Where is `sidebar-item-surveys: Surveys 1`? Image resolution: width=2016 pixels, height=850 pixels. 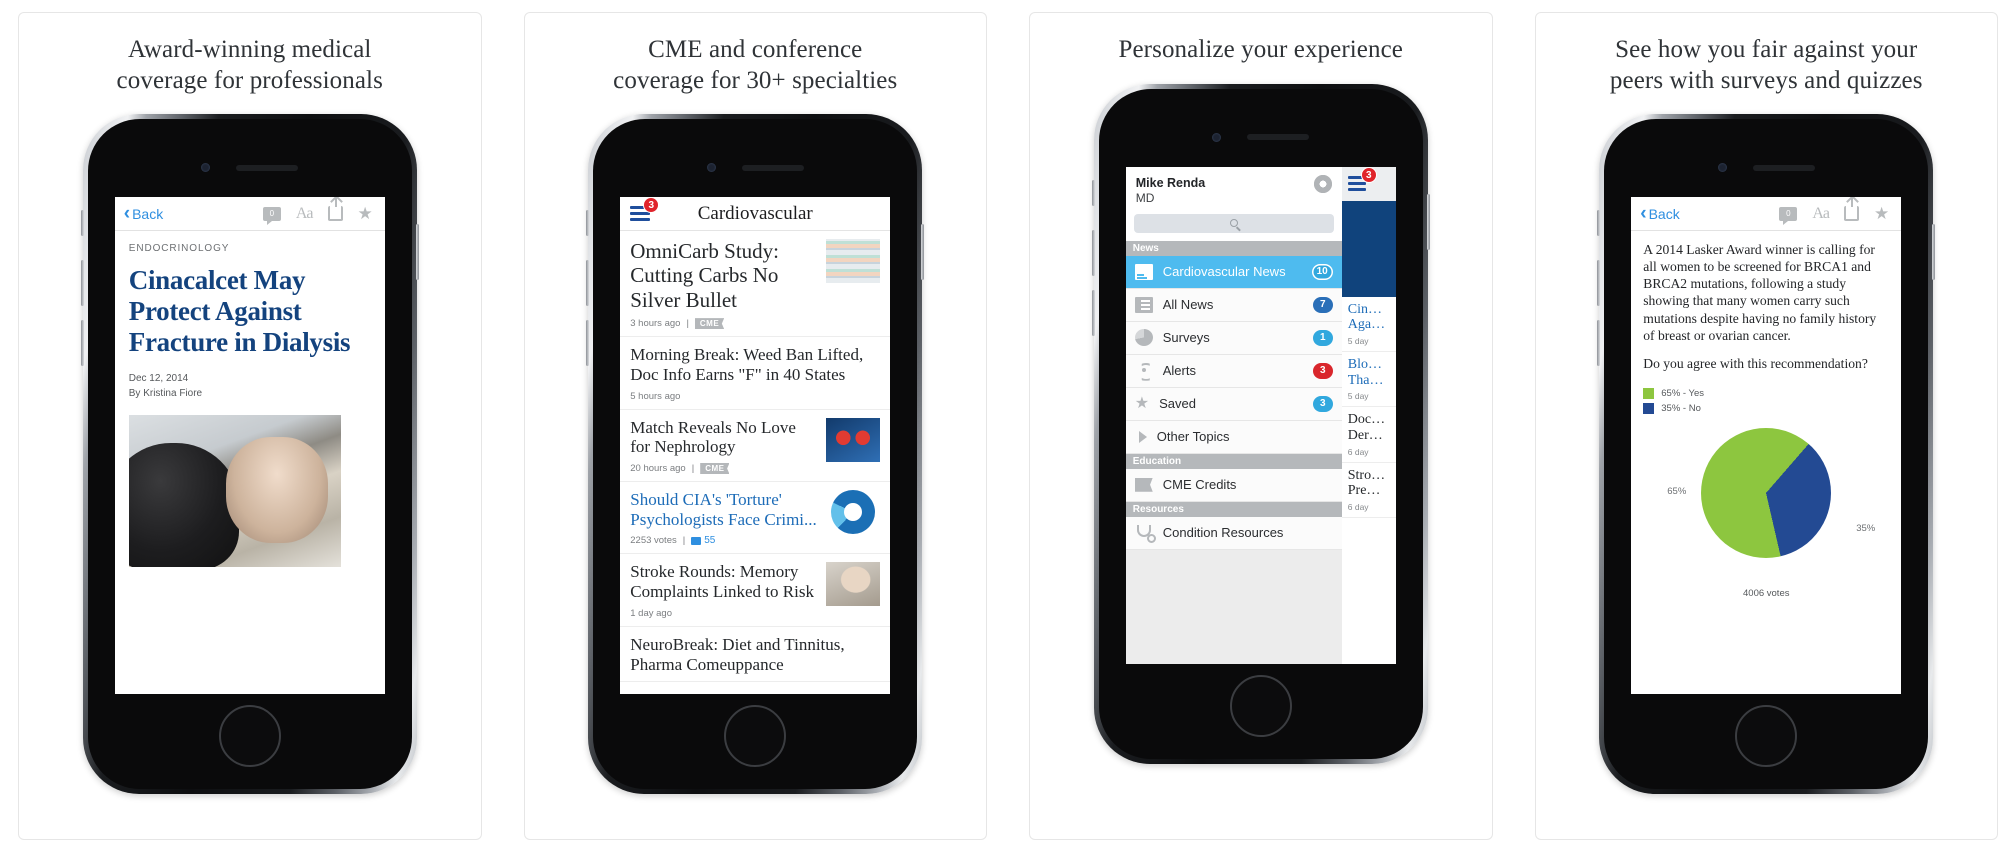 sidebar-item-surveys: Surveys 1 is located at coordinates (1233, 338).